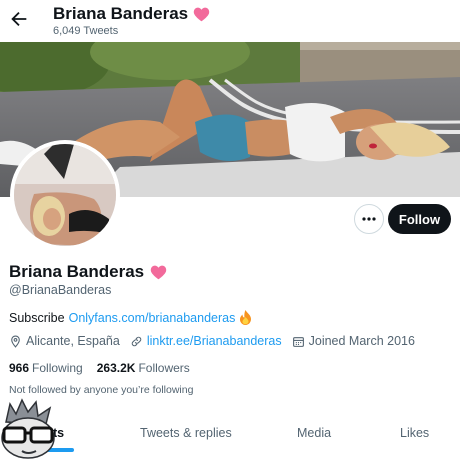  What do you see at coordinates (152, 318) in the screenshot?
I see `bio-link: Onlyfans.com/brianabanderas` at bounding box center [152, 318].